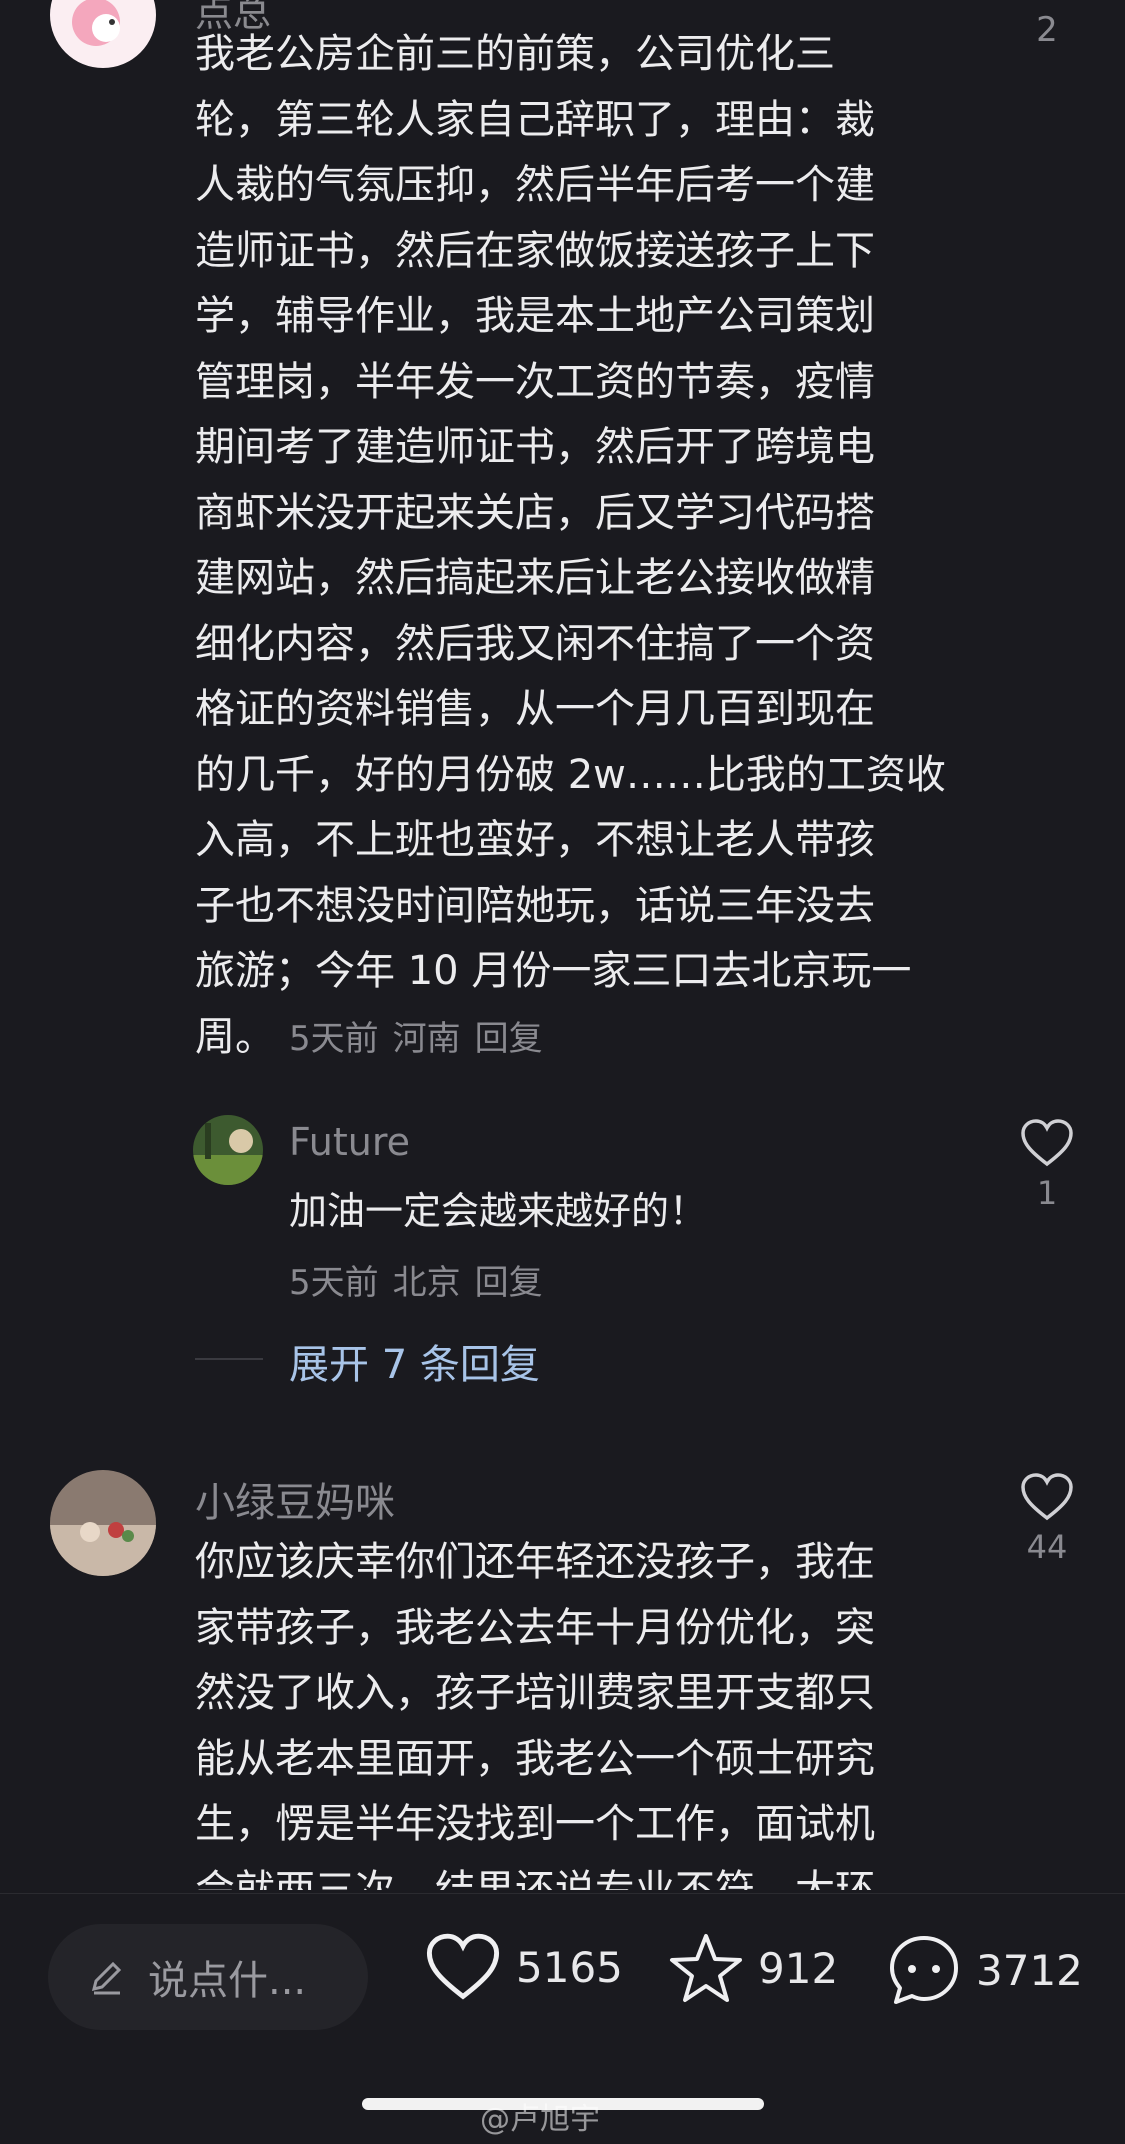 This screenshot has height=2144, width=1125. I want to click on comment-2-line: 生，愣是半年没找到一个工作，面试机, so click(535, 1824).